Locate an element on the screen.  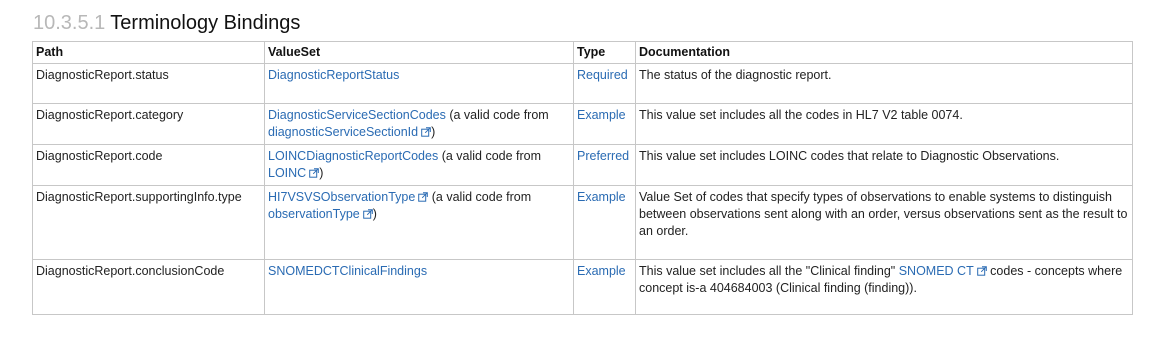
documentation-cell: The status of the diagnostic report. is located at coordinates (884, 83).